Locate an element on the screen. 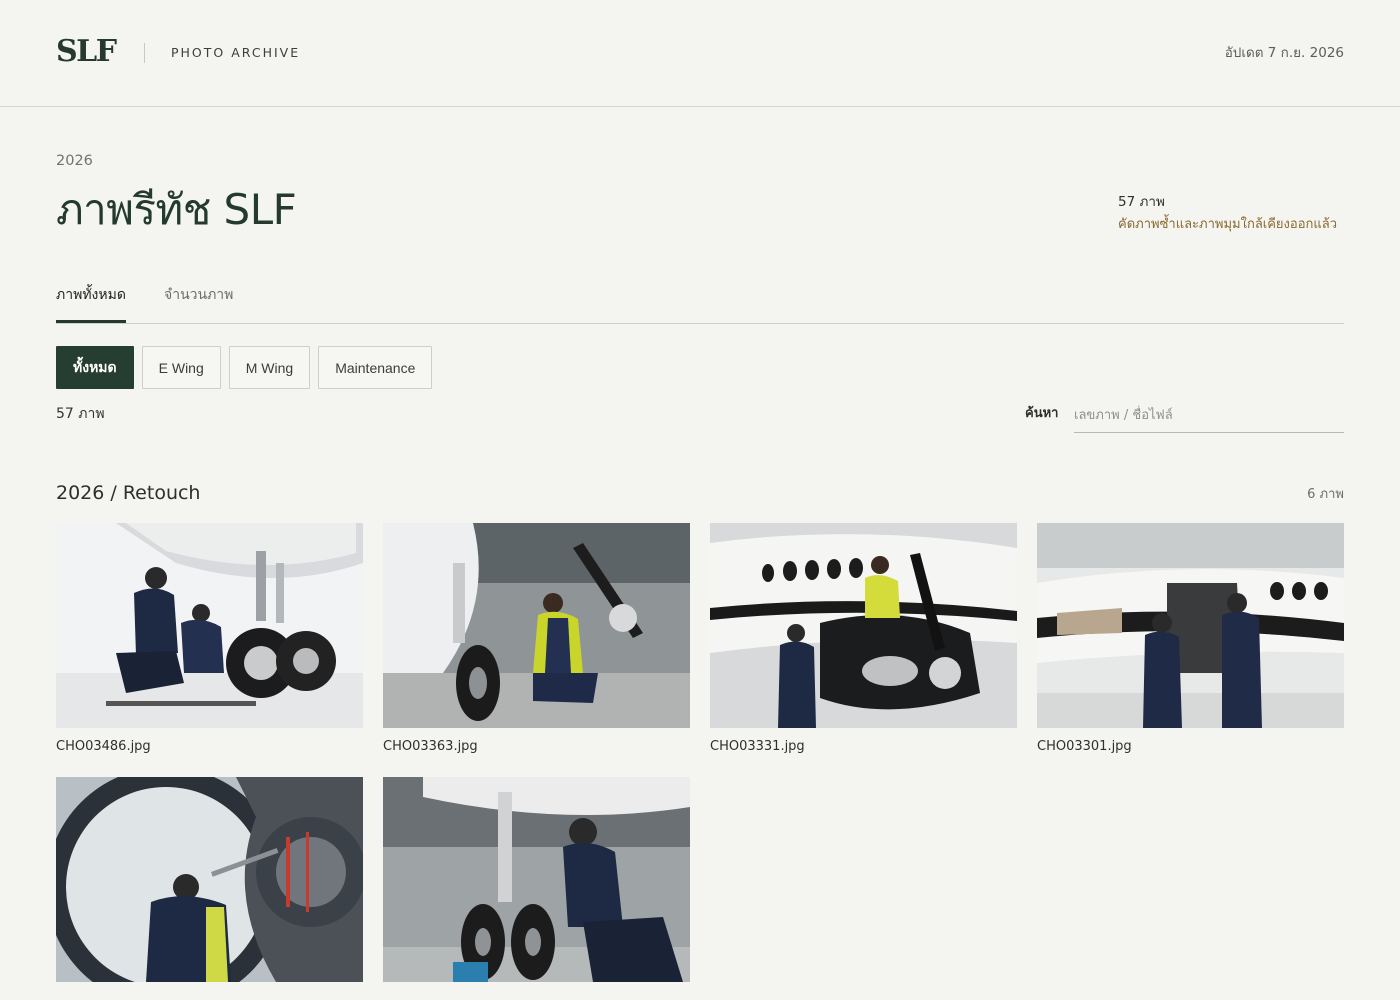 Image resolution: width=1400 pixels, height=1000 pixels. year-label: 2026 is located at coordinates (74, 161).